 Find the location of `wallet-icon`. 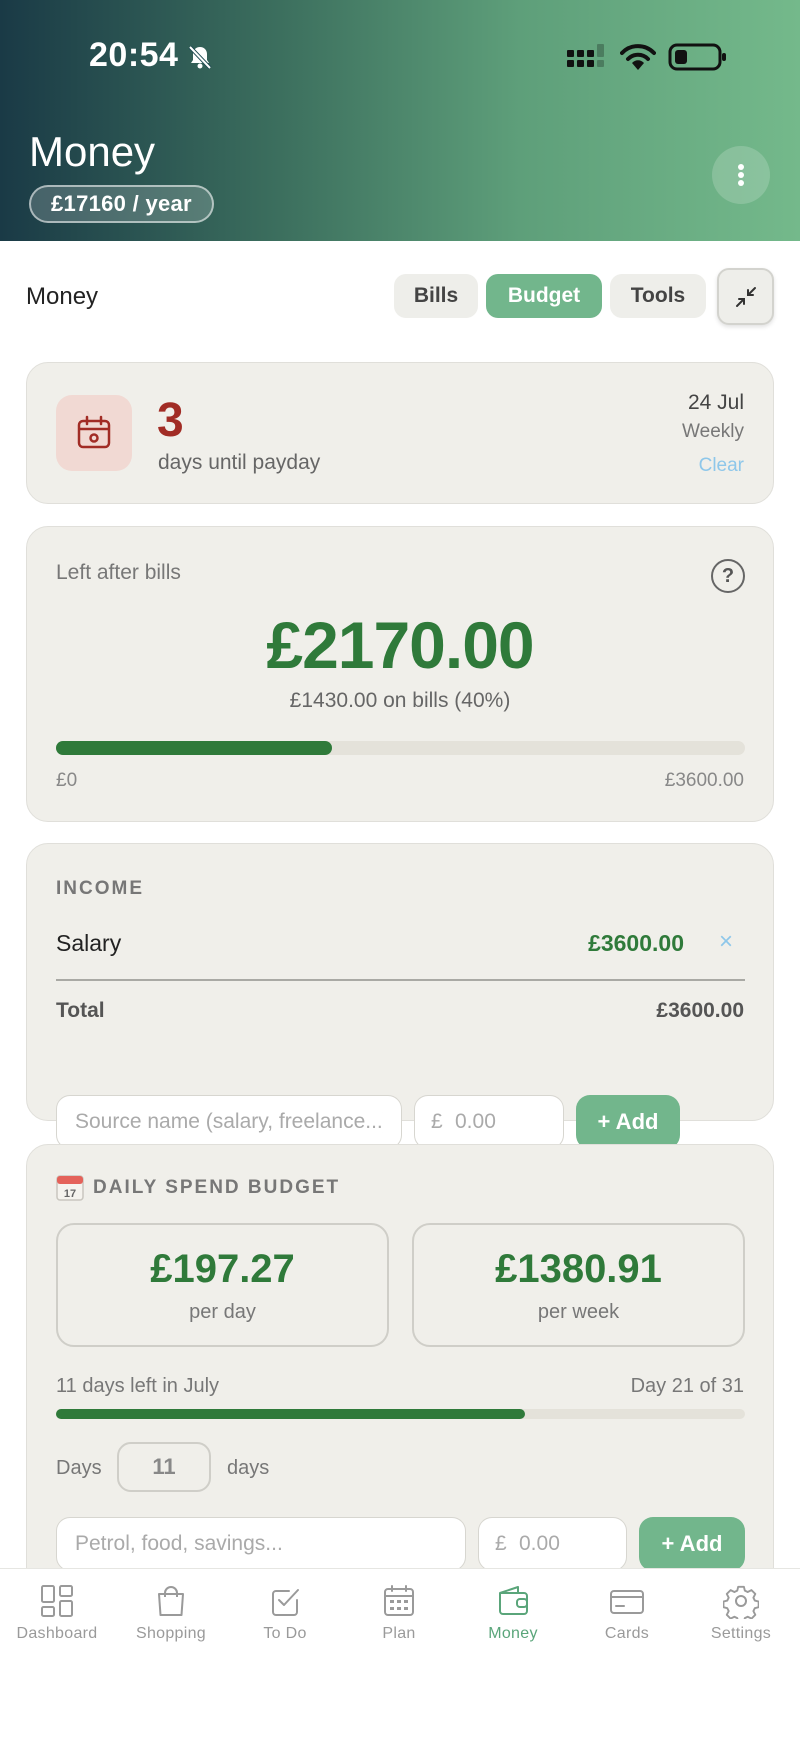

wallet-icon is located at coordinates (513, 1600).